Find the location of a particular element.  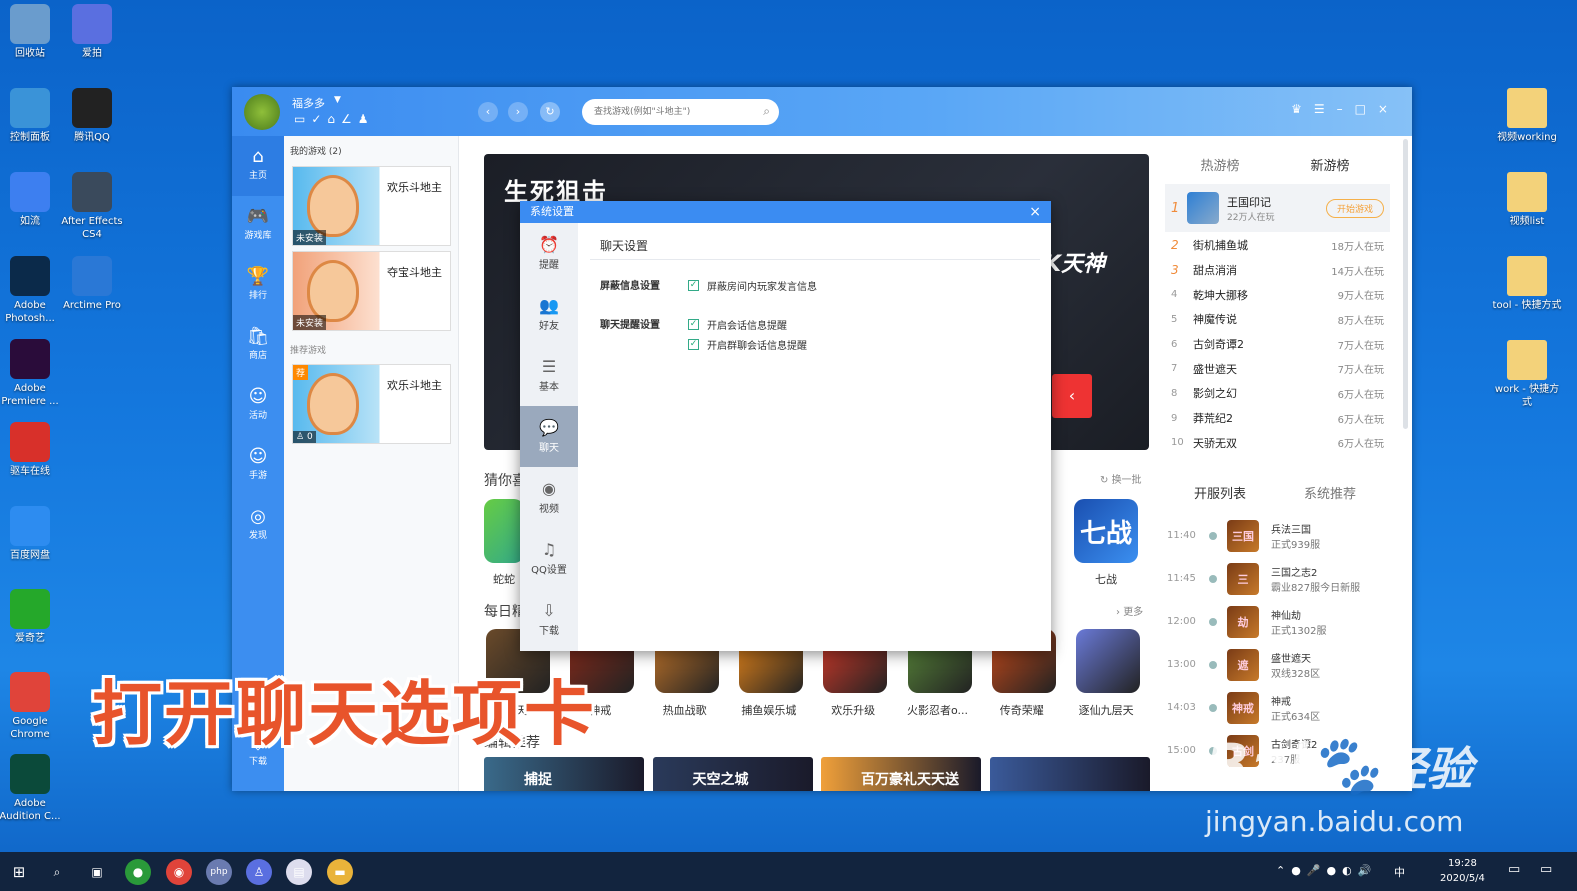

game-label: 传奇荣耀 is located at coordinates (1022, 710).